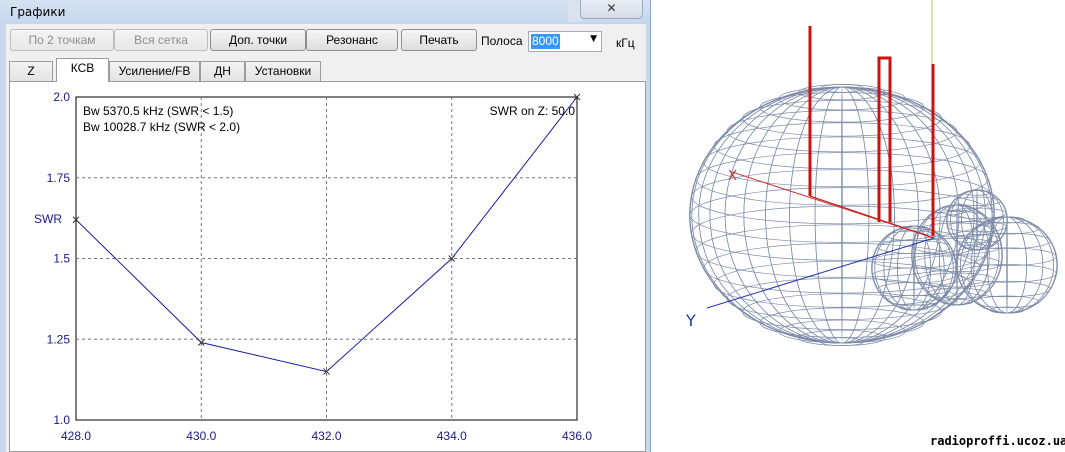  Describe the element at coordinates (31, 71) in the screenshot. I see `tab-z: Z` at that location.